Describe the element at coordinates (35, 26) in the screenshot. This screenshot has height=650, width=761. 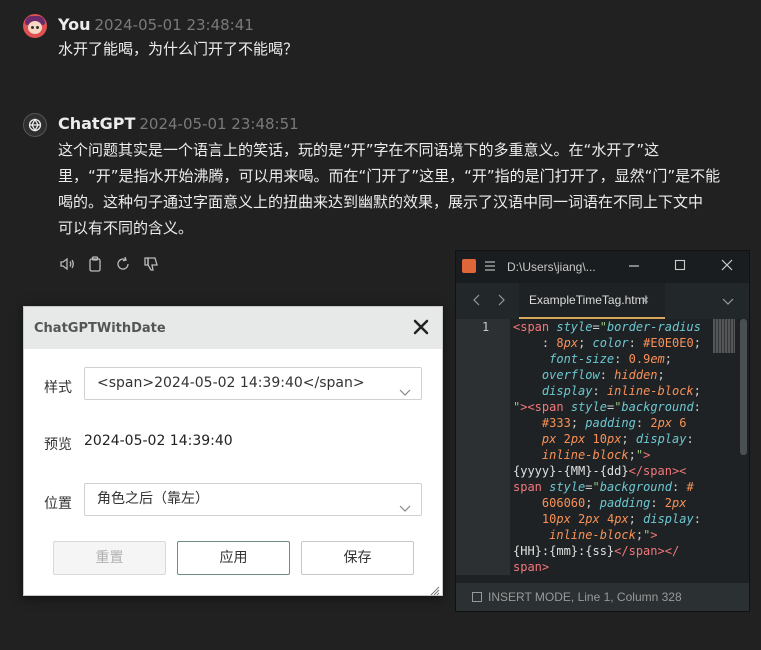
I see `user-avatar` at that location.